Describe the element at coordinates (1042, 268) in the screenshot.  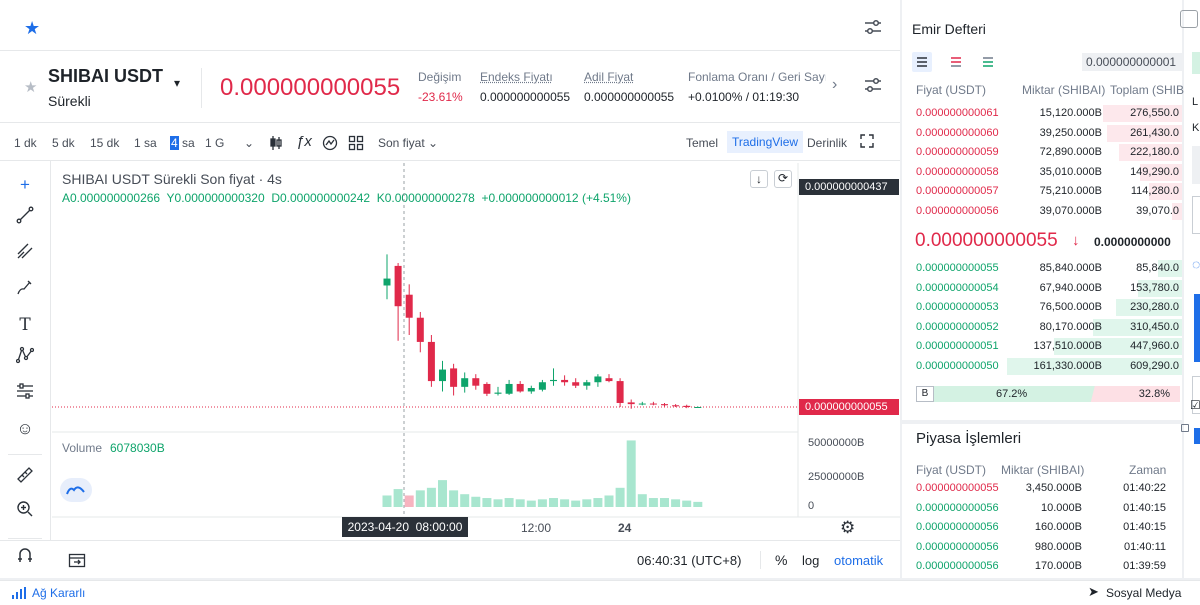
I see `bid-row: 0.000000000055 85,840.000B 85,840.0` at that location.